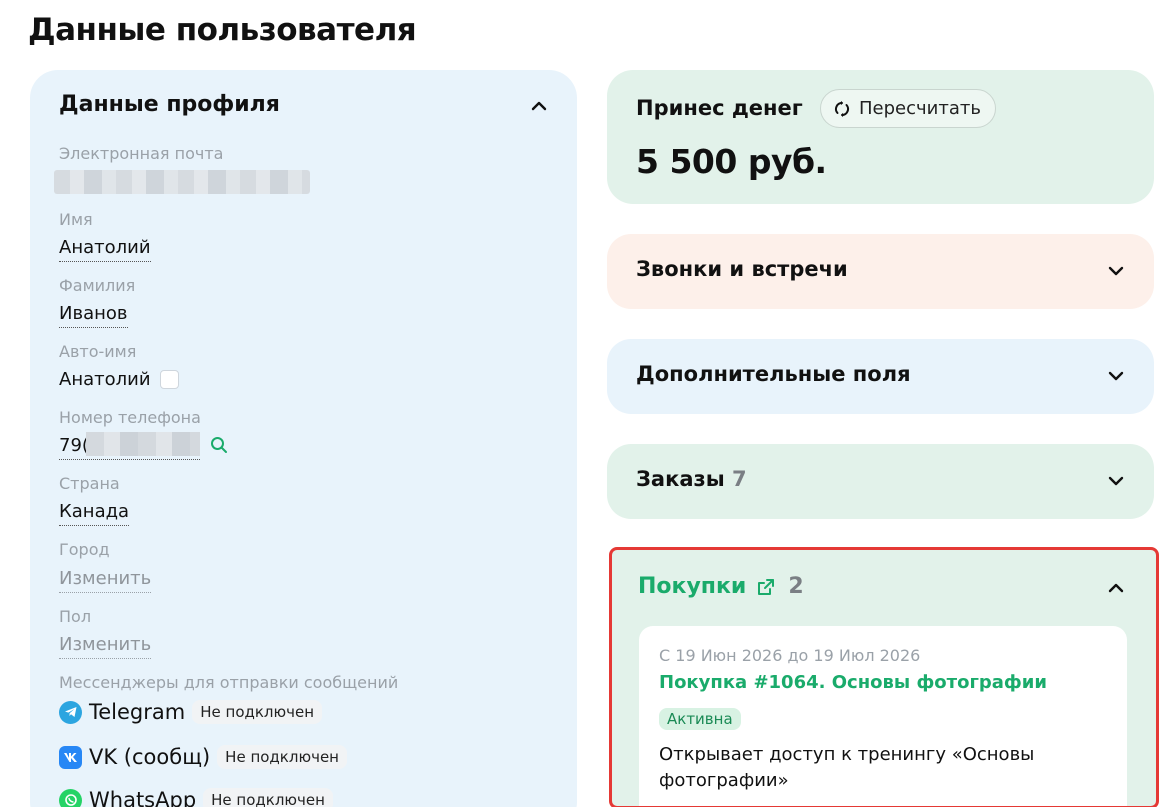 Image resolution: width=1172 pixels, height=807 pixels. What do you see at coordinates (169, 104) in the screenshot?
I see `profile-heading: Данные профиля` at bounding box center [169, 104].